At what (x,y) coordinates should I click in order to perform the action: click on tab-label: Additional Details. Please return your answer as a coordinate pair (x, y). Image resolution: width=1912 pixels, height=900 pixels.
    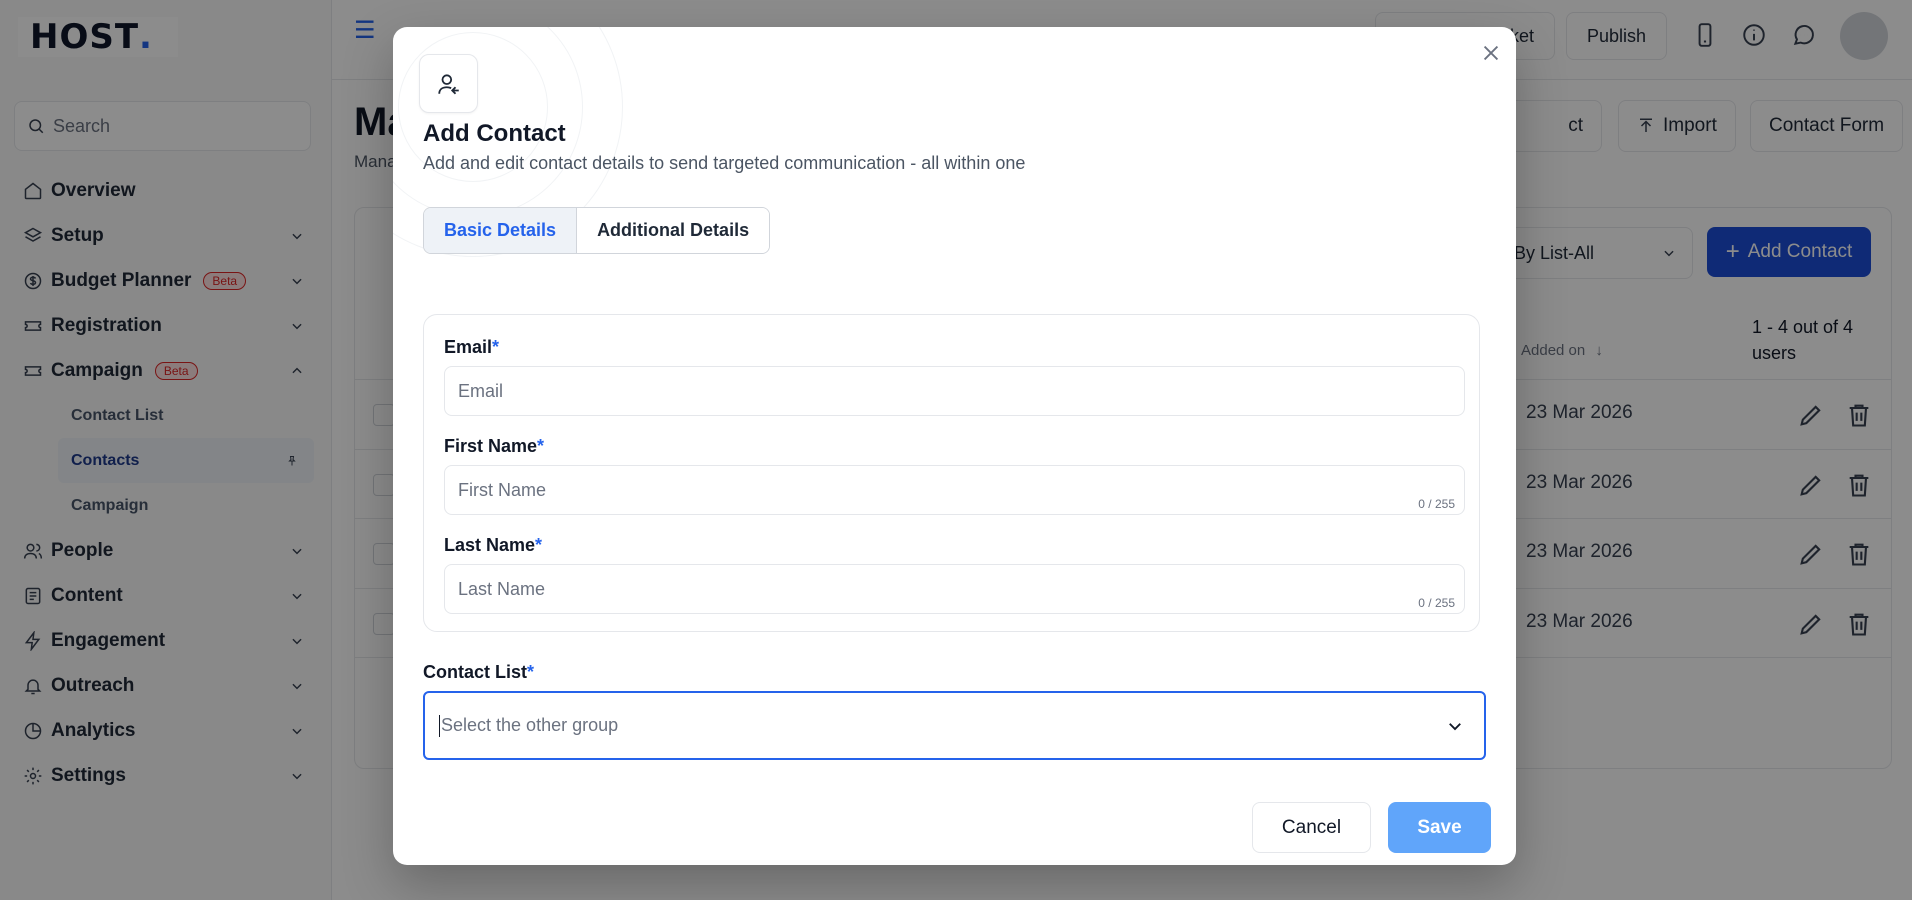
    Looking at the image, I should click on (673, 230).